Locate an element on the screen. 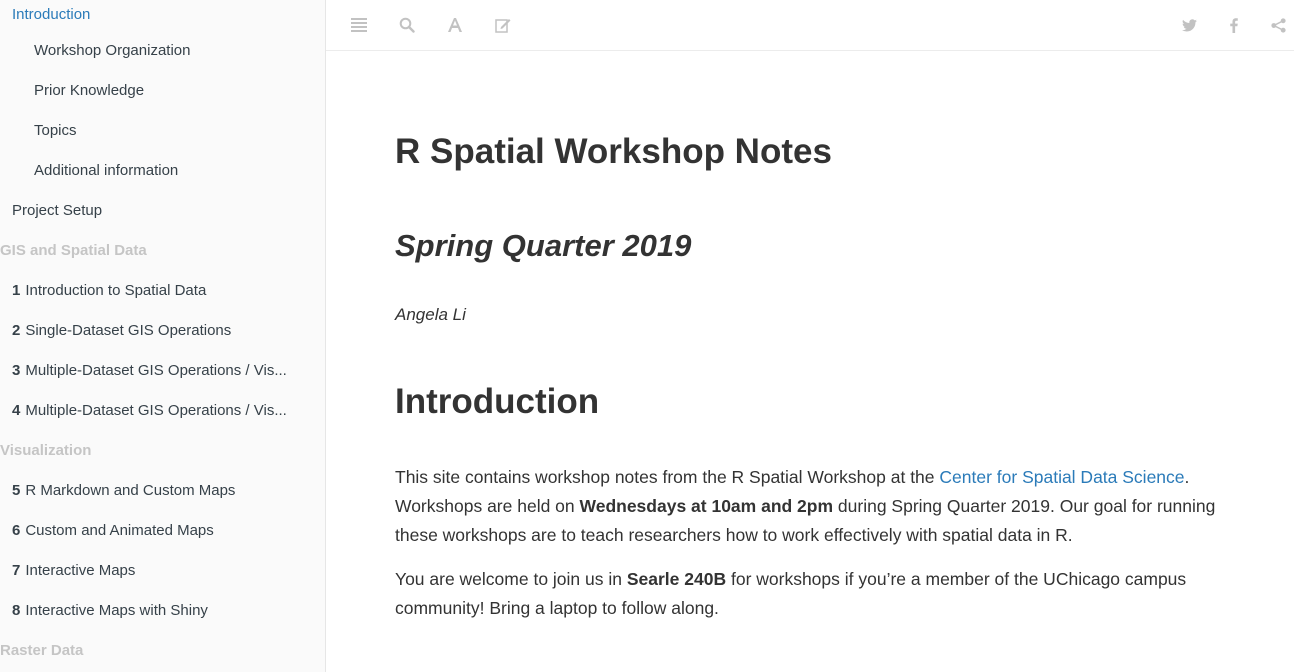  sidebar-item-custom-and-animated-maps: 6 Custom and Animated Maps is located at coordinates (162, 534).